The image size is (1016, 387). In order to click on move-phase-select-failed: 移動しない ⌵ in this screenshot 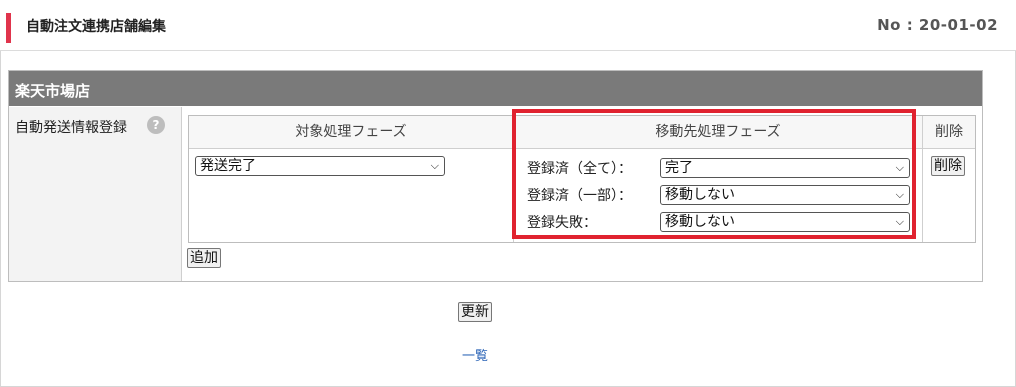, I will do `click(785, 222)`.